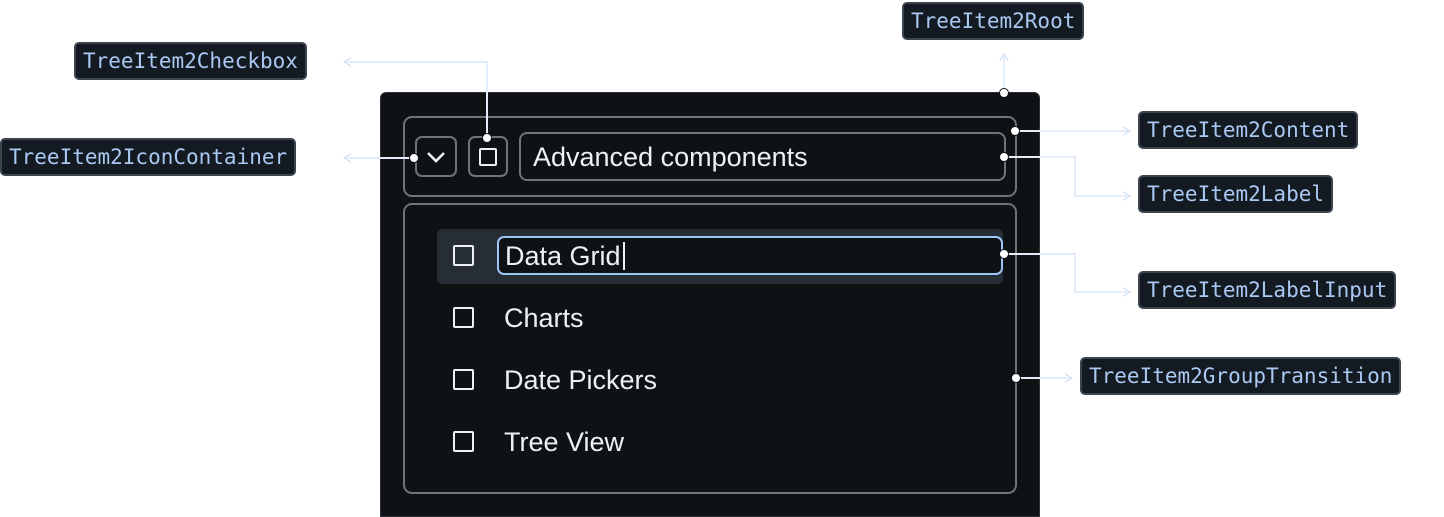  I want to click on callout-checkbox: TreeItem2Checkbox, so click(190, 61).